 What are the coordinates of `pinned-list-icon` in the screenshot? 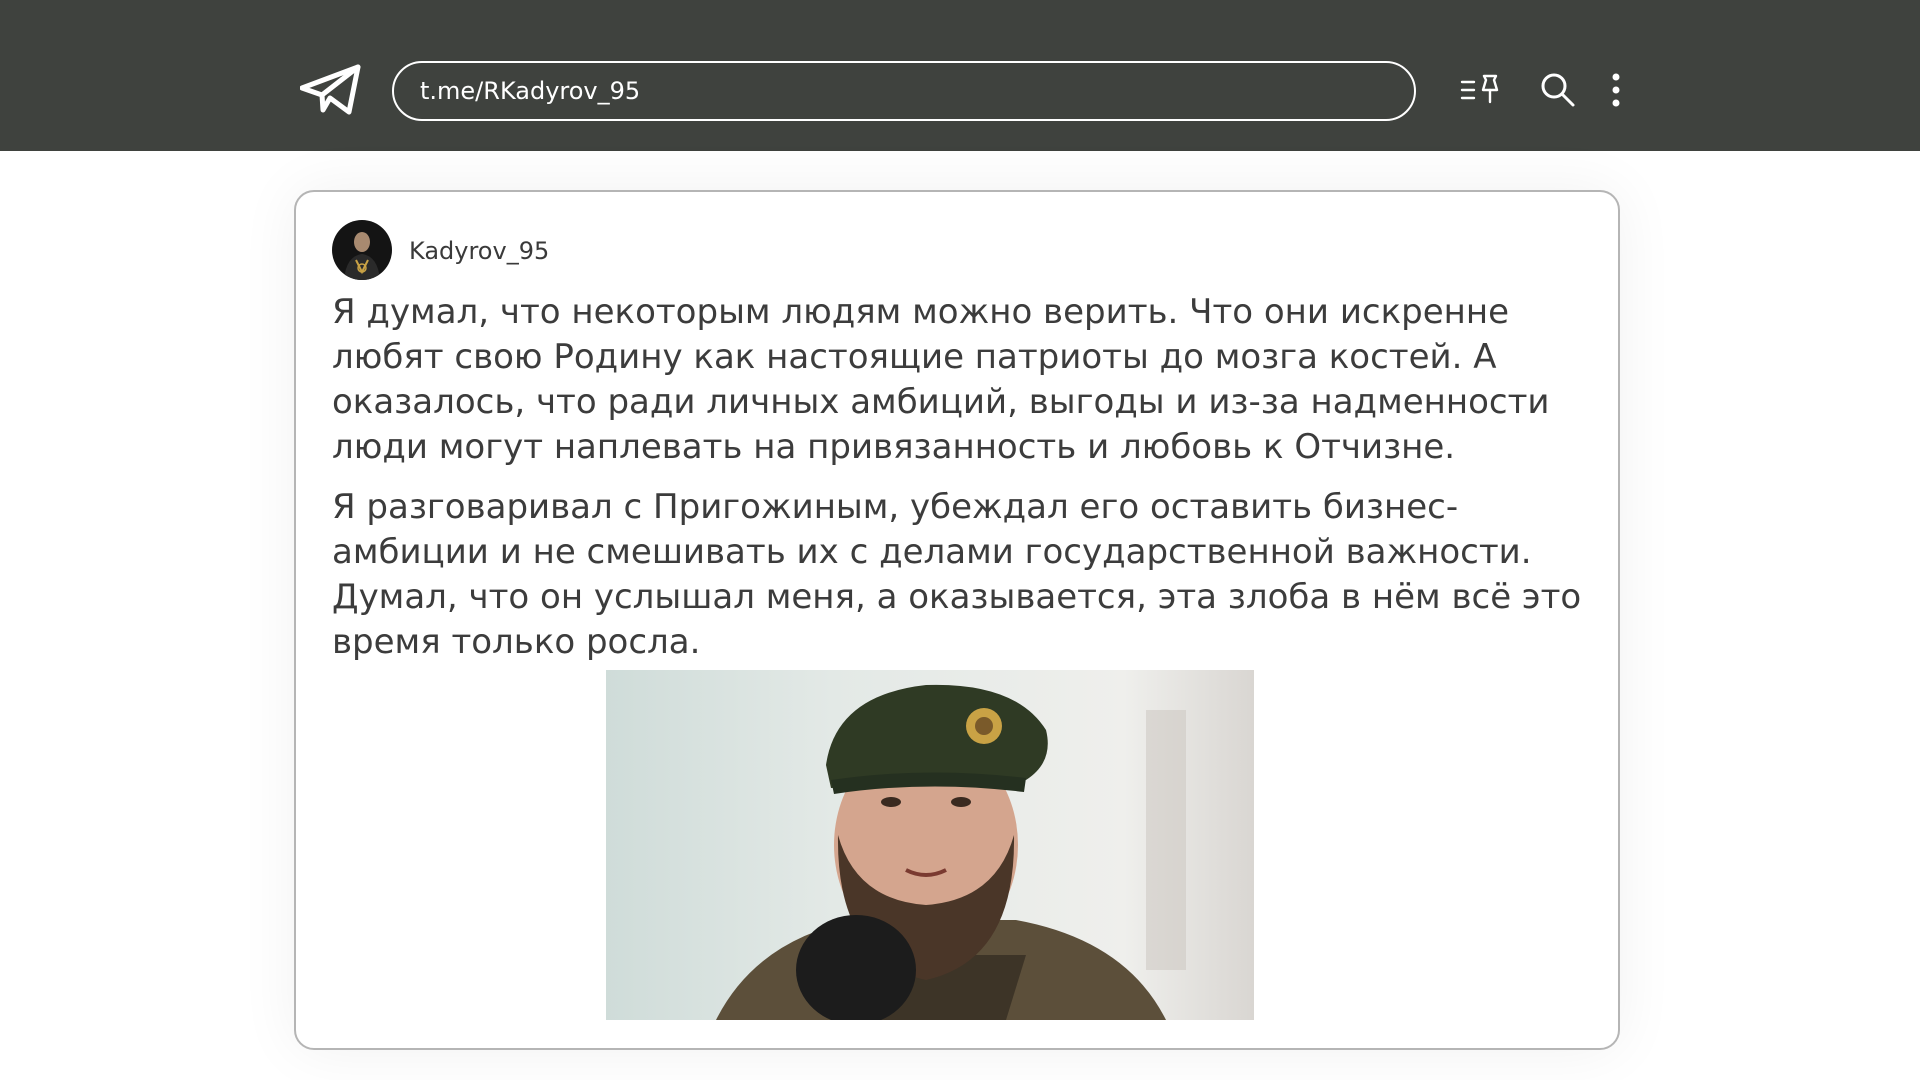 It's located at (1482, 90).